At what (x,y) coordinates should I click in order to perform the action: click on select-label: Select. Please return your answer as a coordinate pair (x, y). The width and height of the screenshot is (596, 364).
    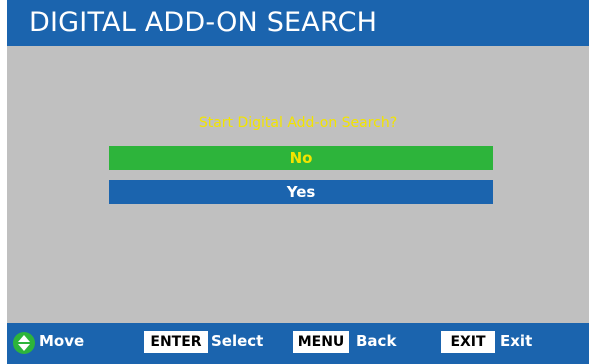
    Looking at the image, I should click on (237, 341).